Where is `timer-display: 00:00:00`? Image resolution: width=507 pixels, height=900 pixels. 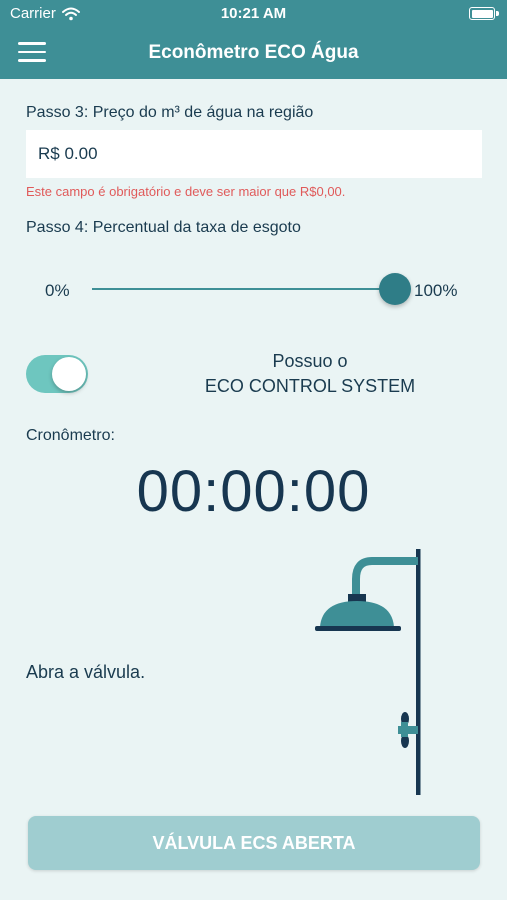 timer-display: 00:00:00 is located at coordinates (253, 491).